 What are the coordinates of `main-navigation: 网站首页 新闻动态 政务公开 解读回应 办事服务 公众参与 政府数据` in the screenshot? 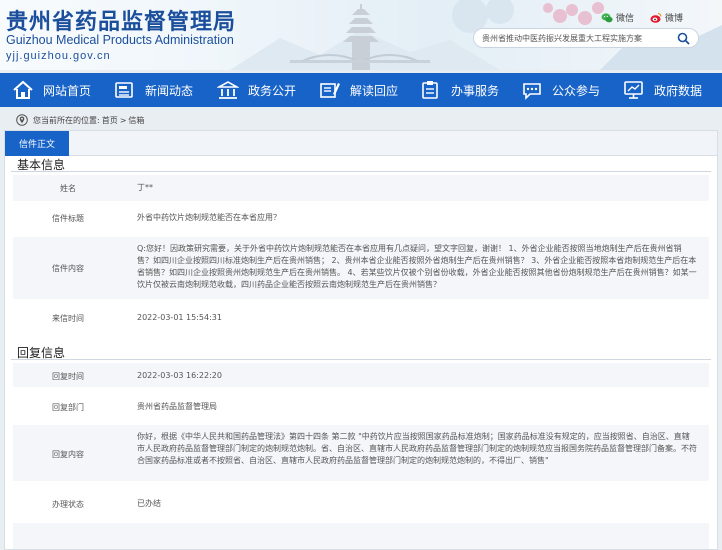 It's located at (361, 90).